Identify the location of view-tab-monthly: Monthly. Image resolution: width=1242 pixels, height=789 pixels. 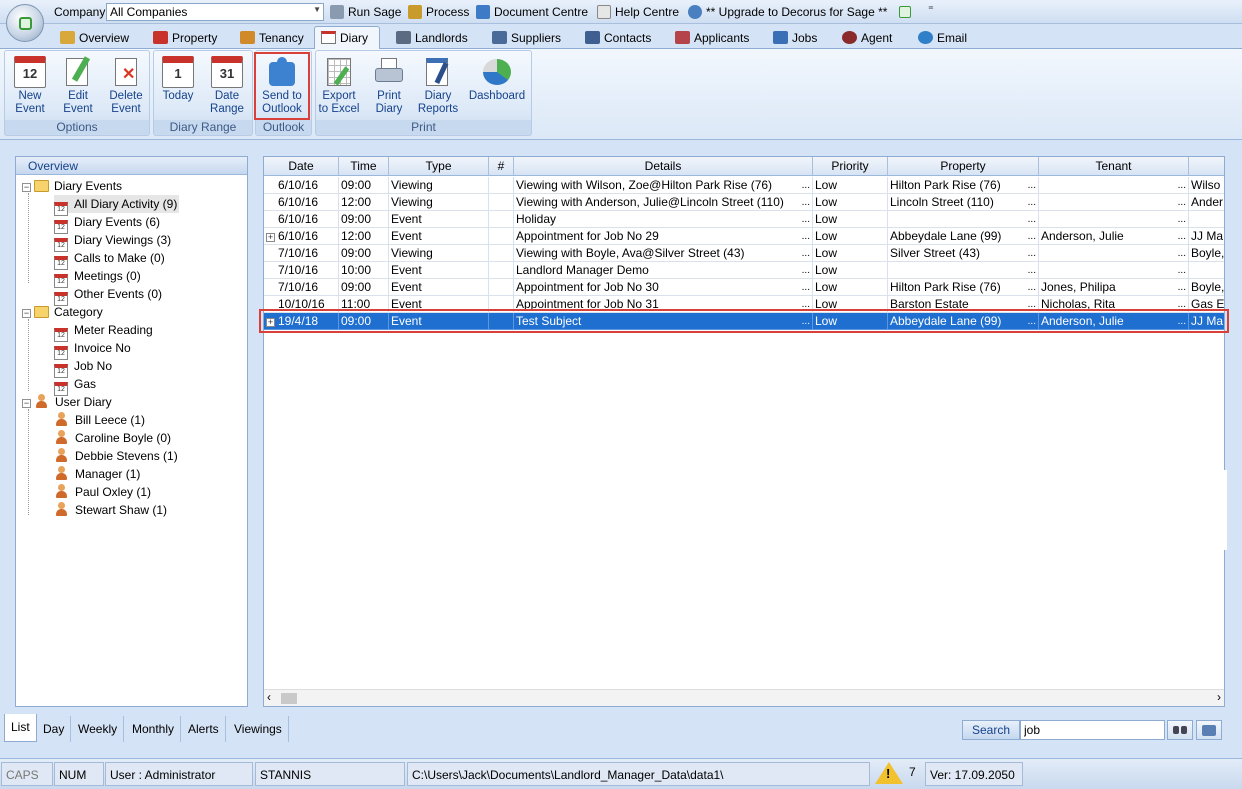
(154, 729).